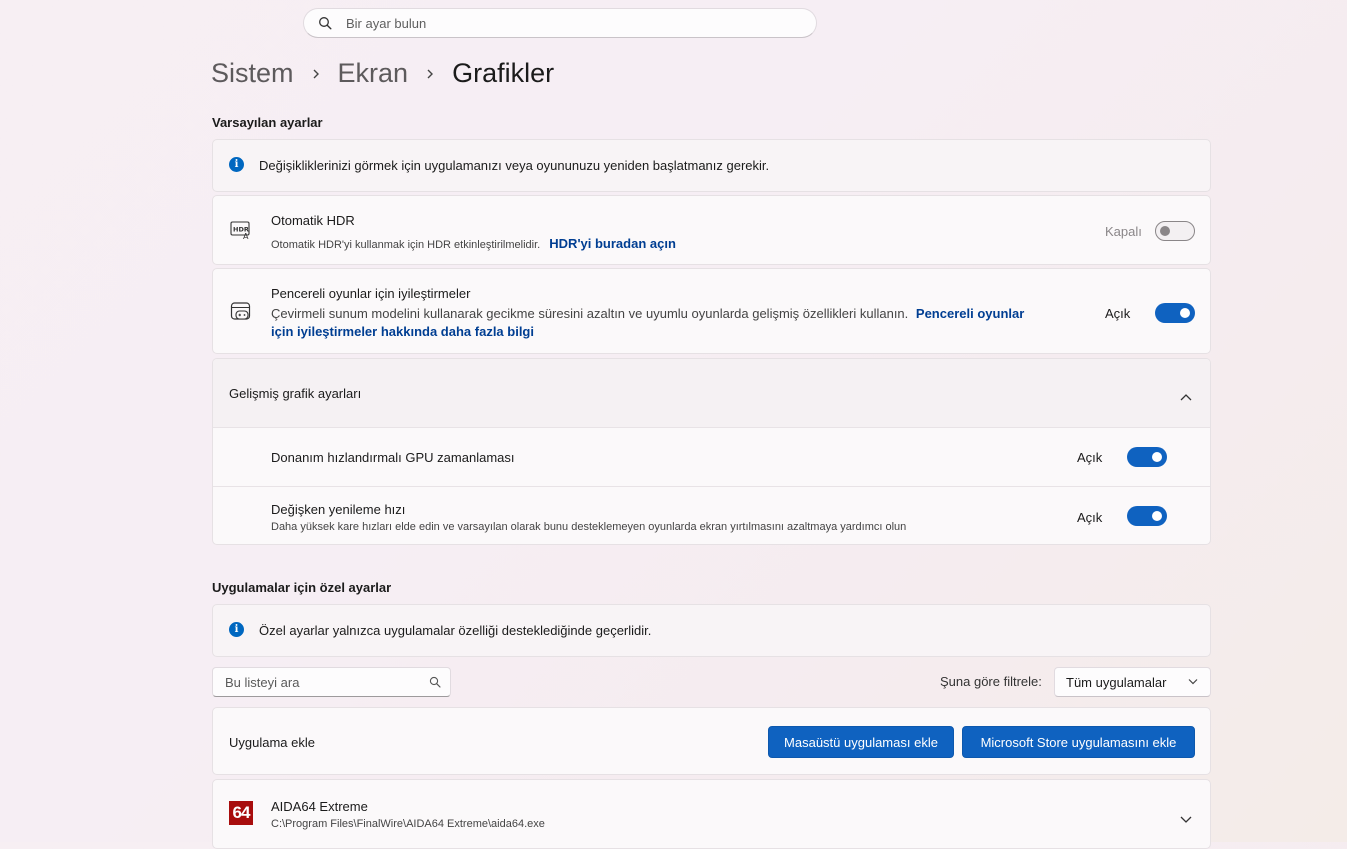 Image resolution: width=1347 pixels, height=849 pixels. What do you see at coordinates (1147, 516) in the screenshot?
I see `vrr-toggle` at bounding box center [1147, 516].